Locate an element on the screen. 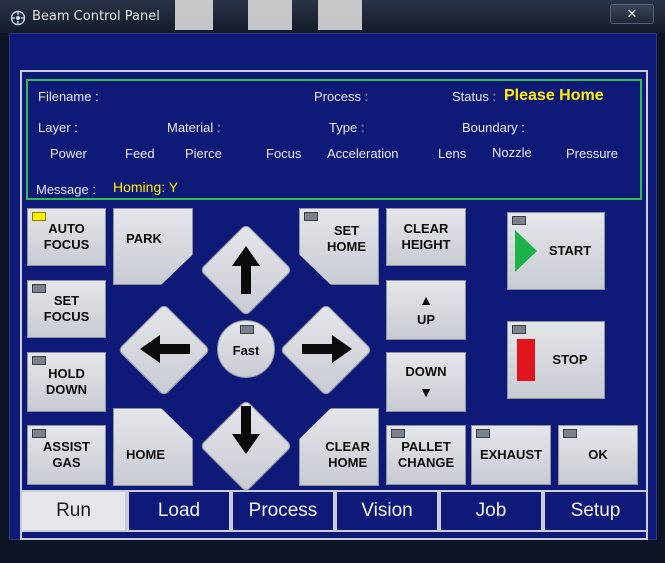 The width and height of the screenshot is (665, 563). tab-job: Job is located at coordinates (491, 511).